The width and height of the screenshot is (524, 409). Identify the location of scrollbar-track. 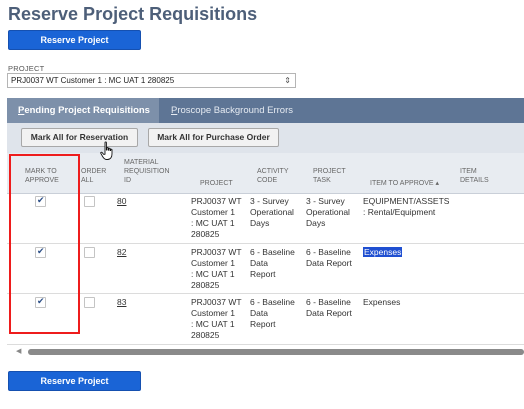
(276, 352).